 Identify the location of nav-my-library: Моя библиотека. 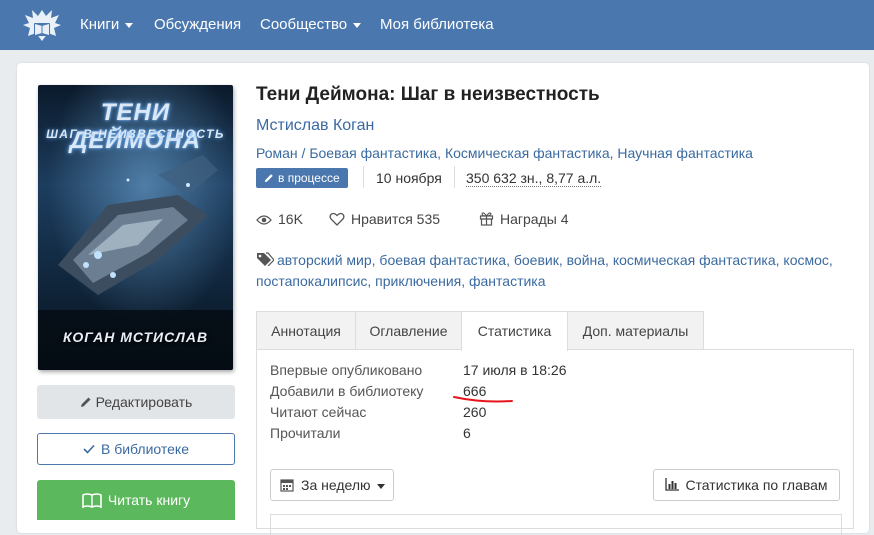
(437, 24).